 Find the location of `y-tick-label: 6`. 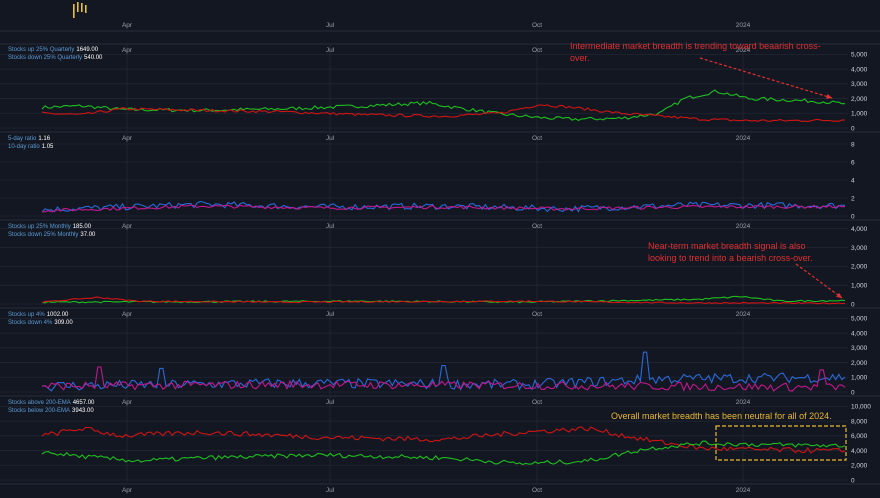

y-tick-label: 6 is located at coordinates (853, 162).